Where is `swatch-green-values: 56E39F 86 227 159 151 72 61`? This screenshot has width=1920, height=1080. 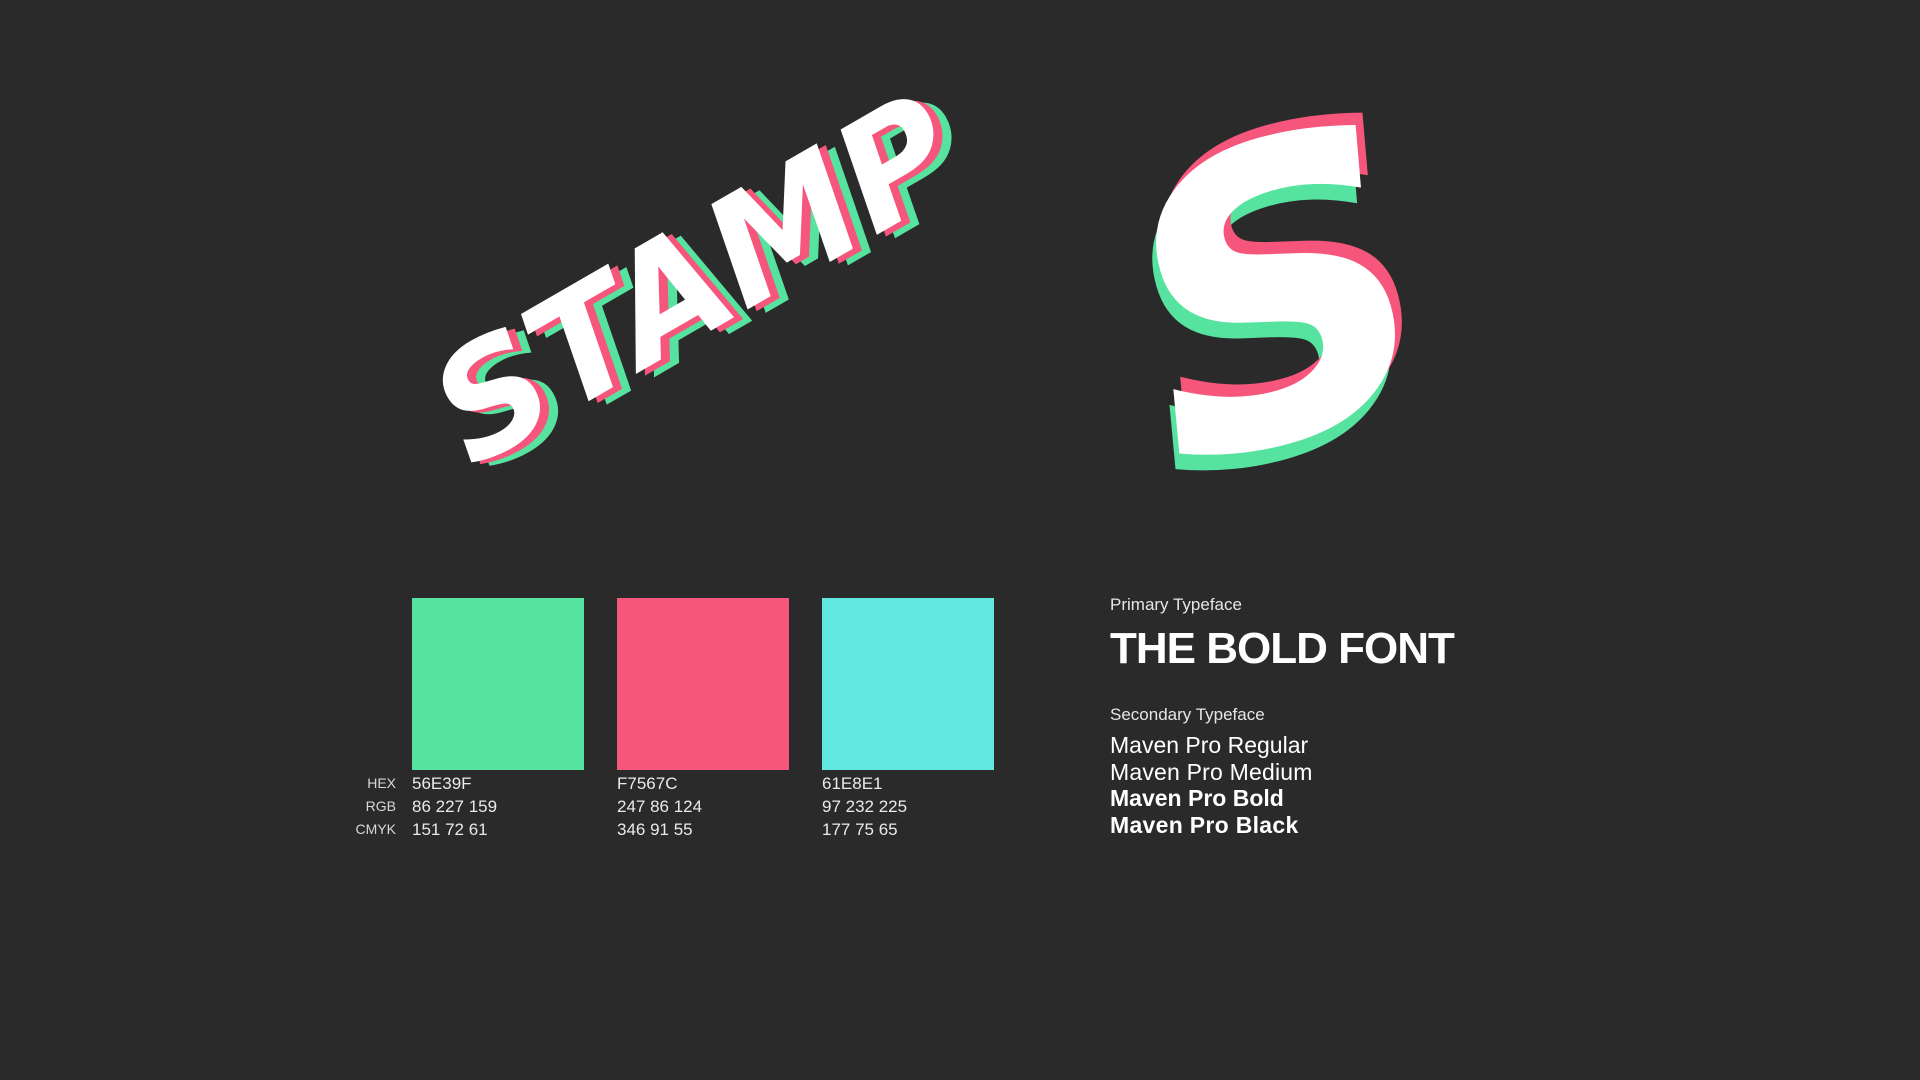
swatch-green-values: 56E39F 86 227 159 151 72 61 is located at coordinates (498, 806).